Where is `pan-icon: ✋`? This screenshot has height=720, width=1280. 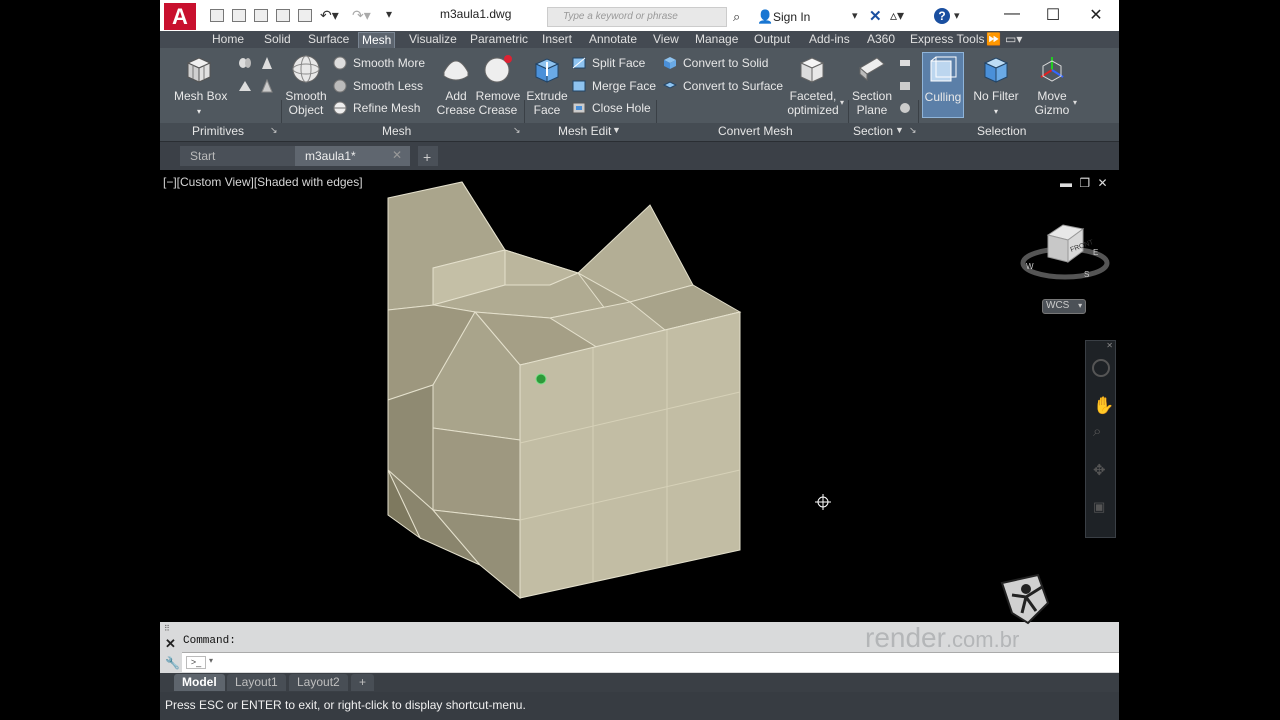 pan-icon: ✋ is located at coordinates (1103, 406).